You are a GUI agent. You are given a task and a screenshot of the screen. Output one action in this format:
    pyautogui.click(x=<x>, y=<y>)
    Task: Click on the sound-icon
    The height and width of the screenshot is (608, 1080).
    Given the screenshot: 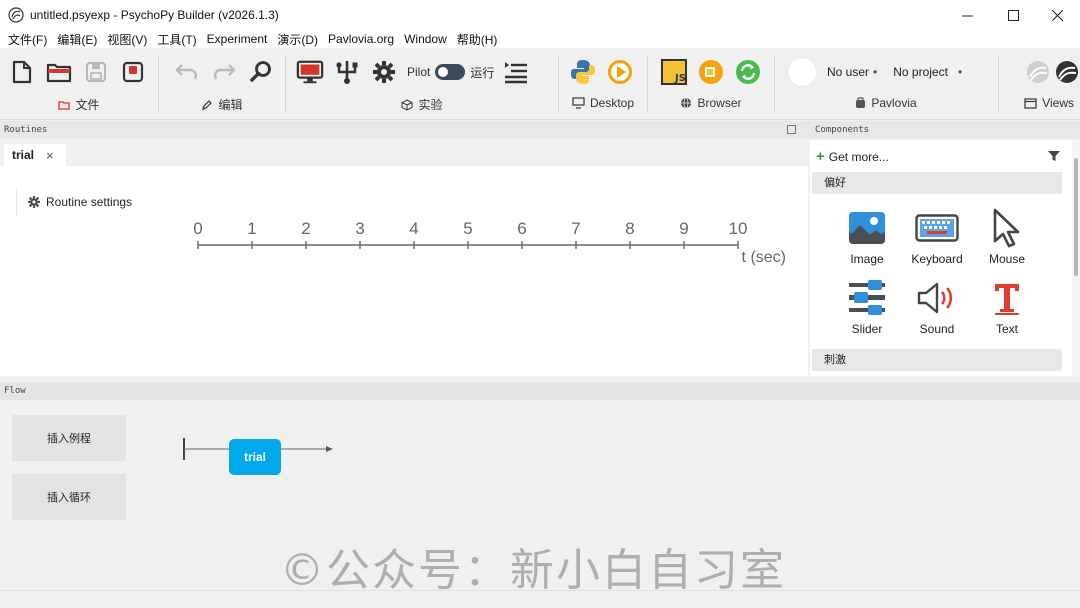 What is the action you would take?
    pyautogui.click(x=935, y=298)
    